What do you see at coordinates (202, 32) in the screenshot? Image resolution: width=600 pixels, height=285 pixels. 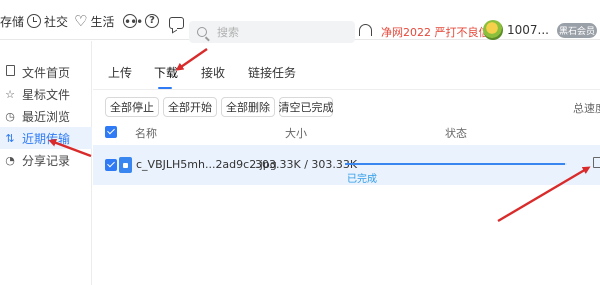 I see `search-icon` at bounding box center [202, 32].